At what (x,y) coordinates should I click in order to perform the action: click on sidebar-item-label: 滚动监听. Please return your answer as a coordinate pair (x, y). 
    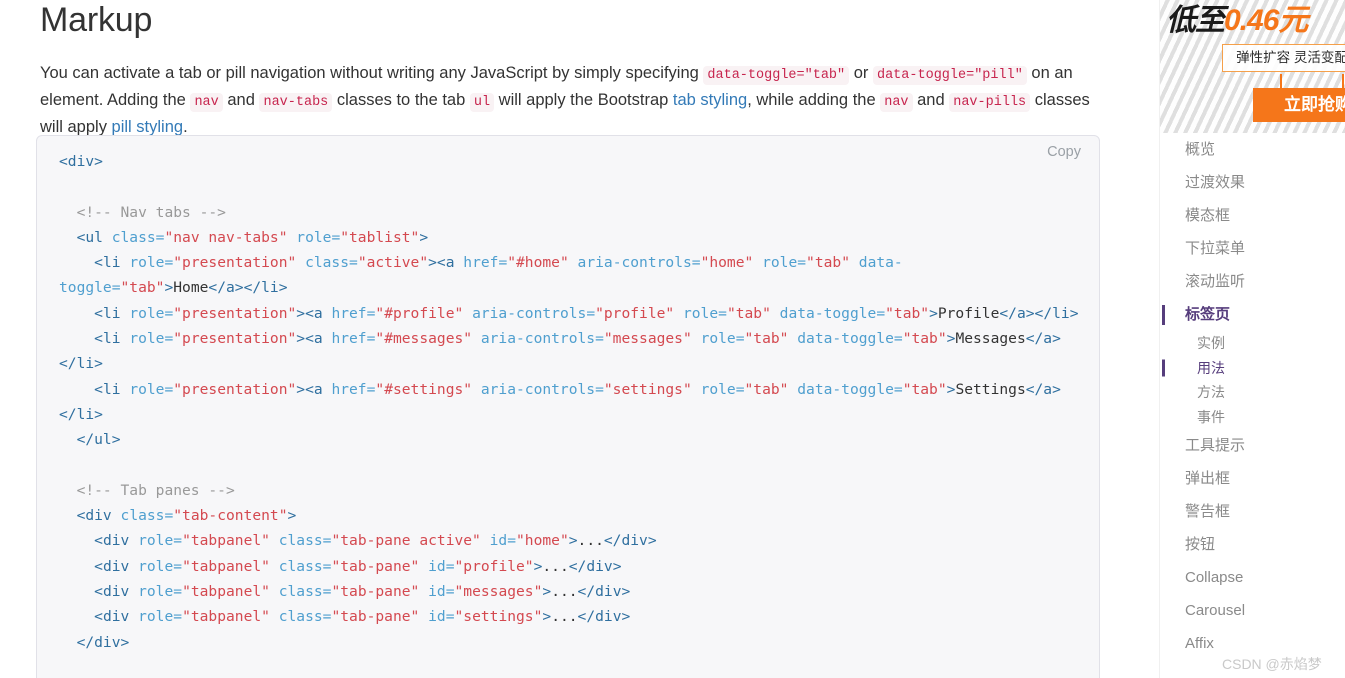
    Looking at the image, I should click on (1215, 281).